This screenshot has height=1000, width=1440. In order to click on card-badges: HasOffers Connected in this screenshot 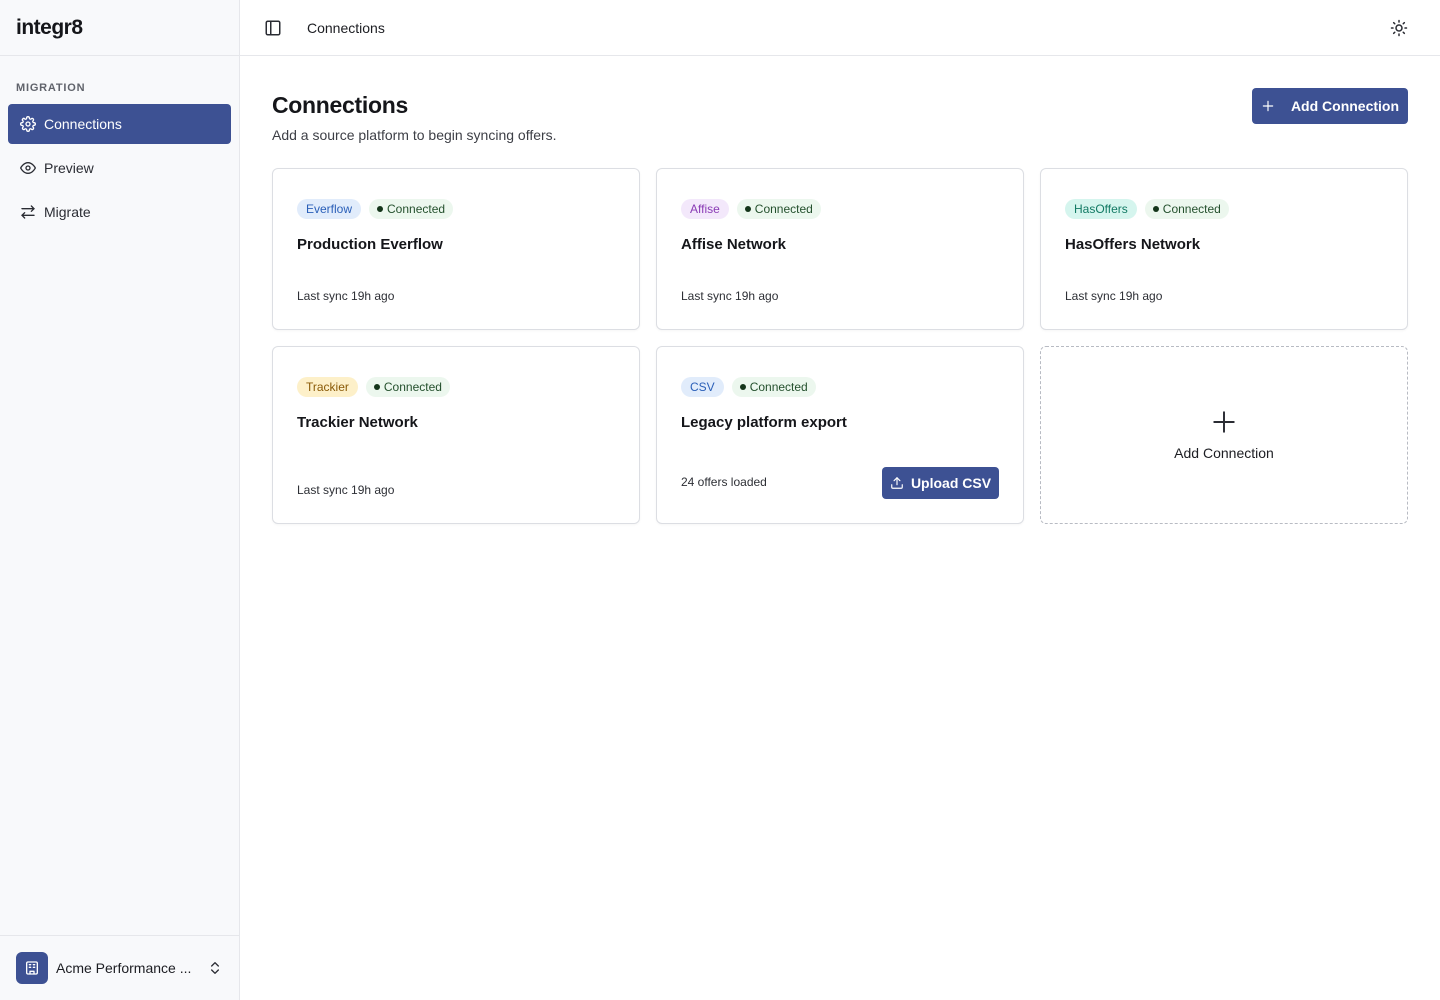, I will do `click(1224, 209)`.